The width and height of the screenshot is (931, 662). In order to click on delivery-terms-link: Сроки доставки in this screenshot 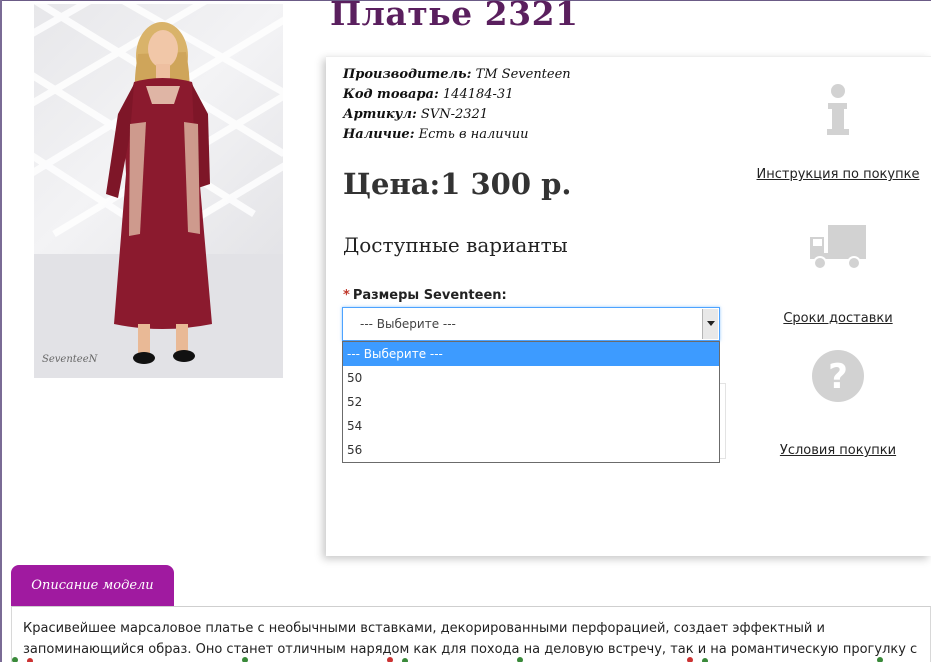, I will do `click(838, 318)`.